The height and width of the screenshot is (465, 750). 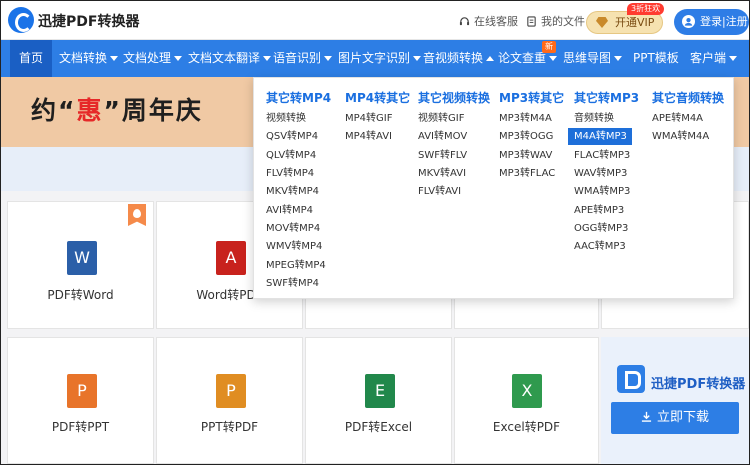 I want to click on dropdown-link: 视频转换, so click(x=286, y=118).